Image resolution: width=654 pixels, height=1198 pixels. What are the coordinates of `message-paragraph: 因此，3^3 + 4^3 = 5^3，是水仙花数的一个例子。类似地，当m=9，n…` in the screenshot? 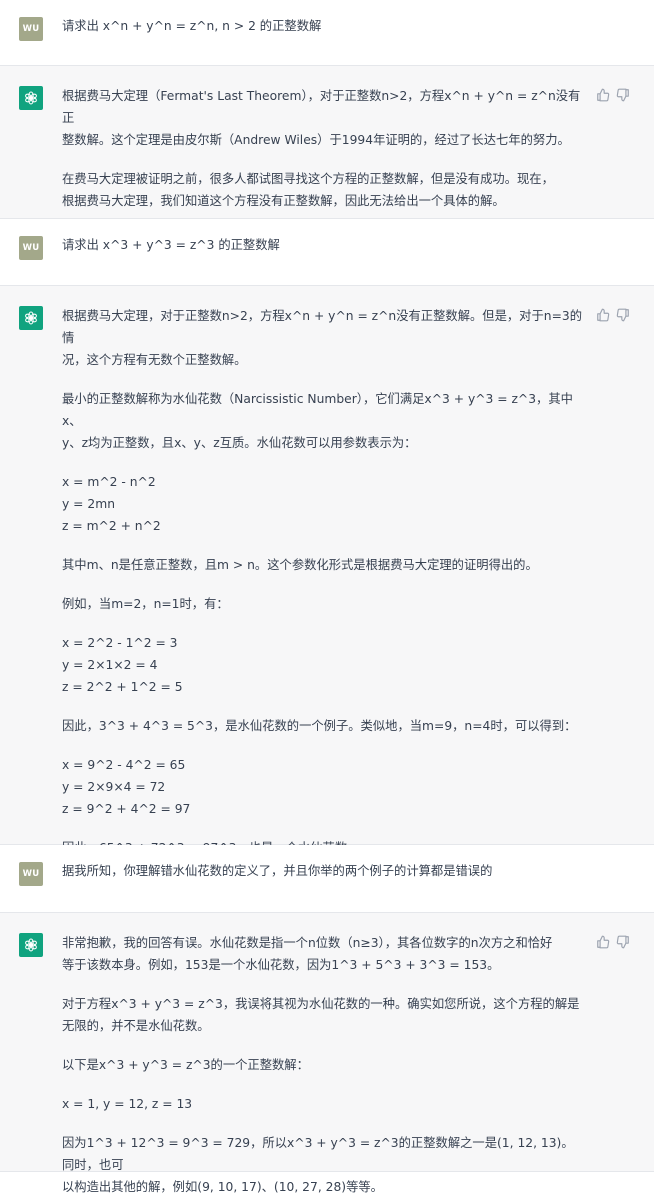 It's located at (322, 726).